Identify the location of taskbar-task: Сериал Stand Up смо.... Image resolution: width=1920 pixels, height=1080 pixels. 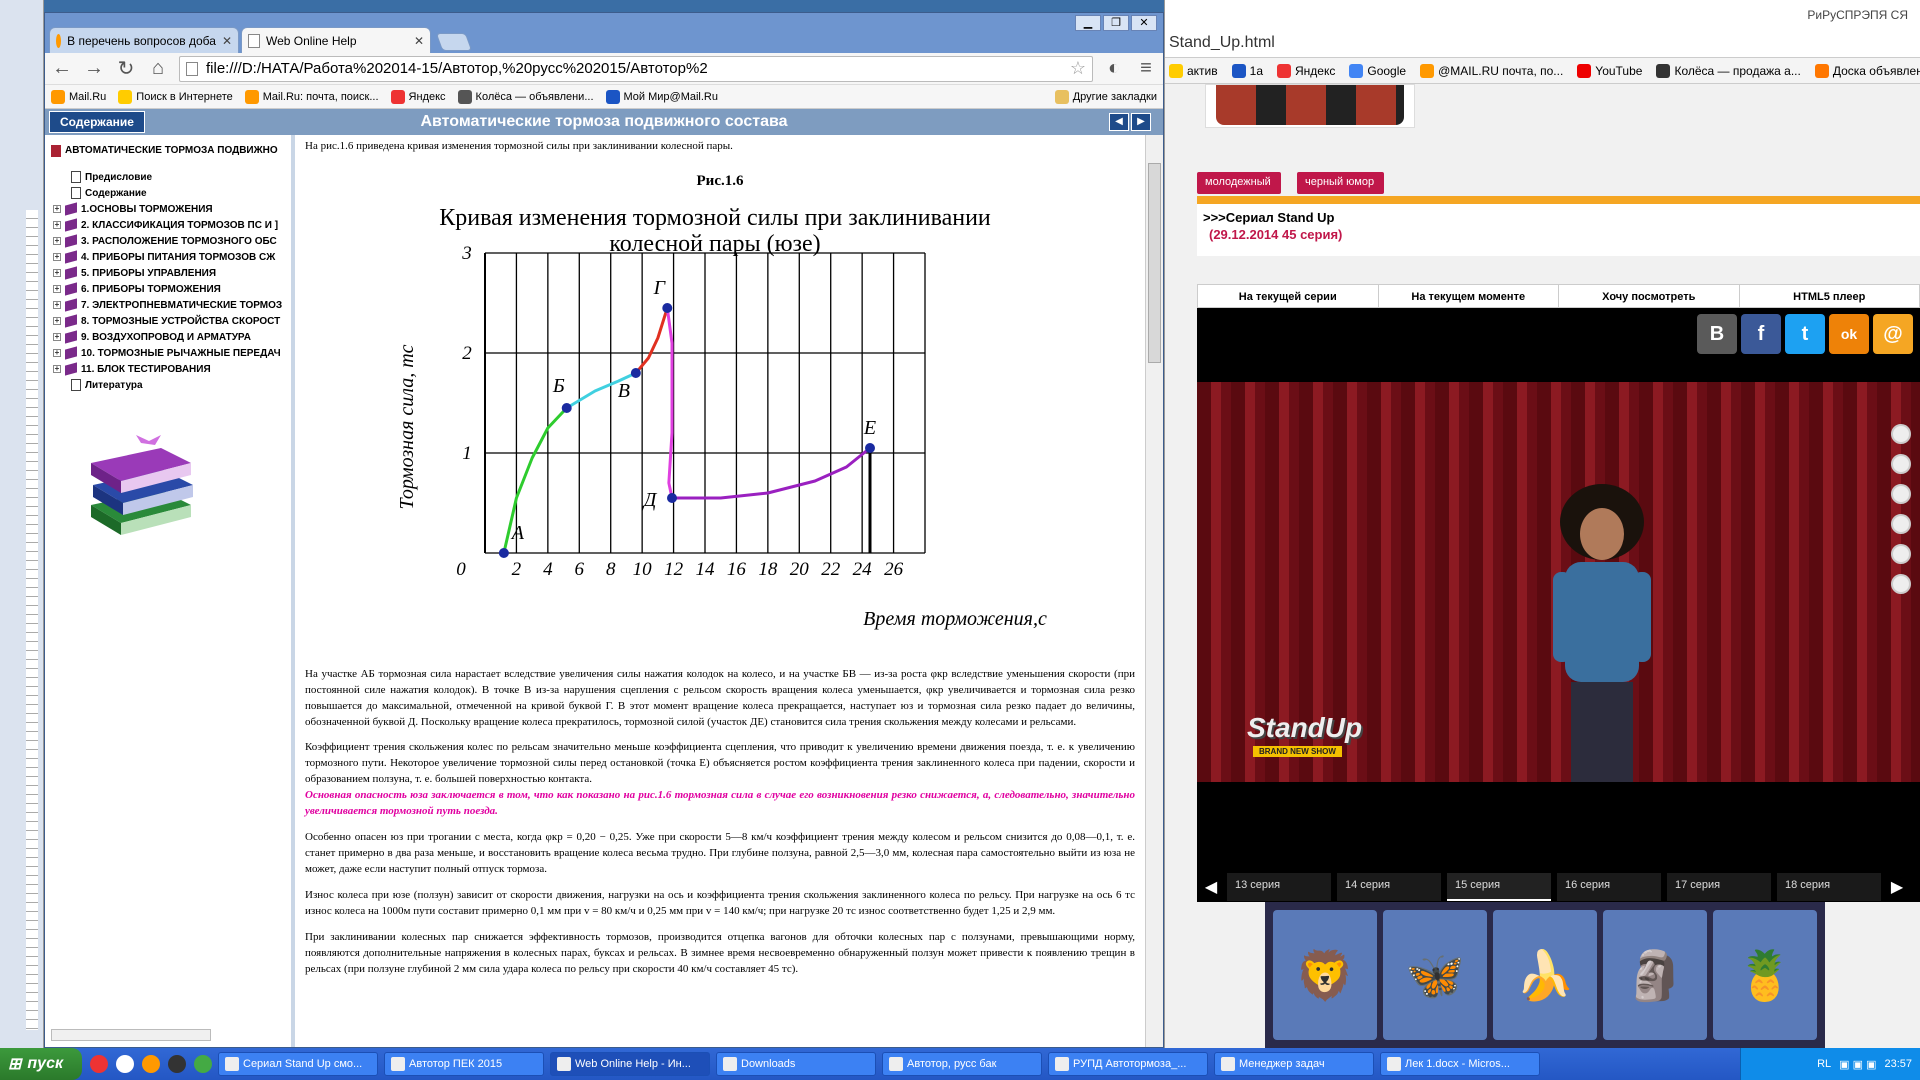
(298, 1064).